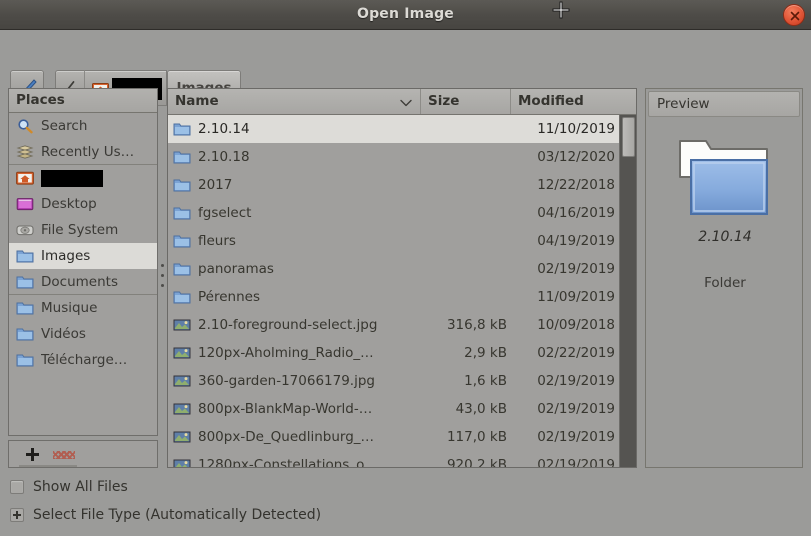  I want to click on table-row: 2.10.18 03/12/2020, so click(394, 157).